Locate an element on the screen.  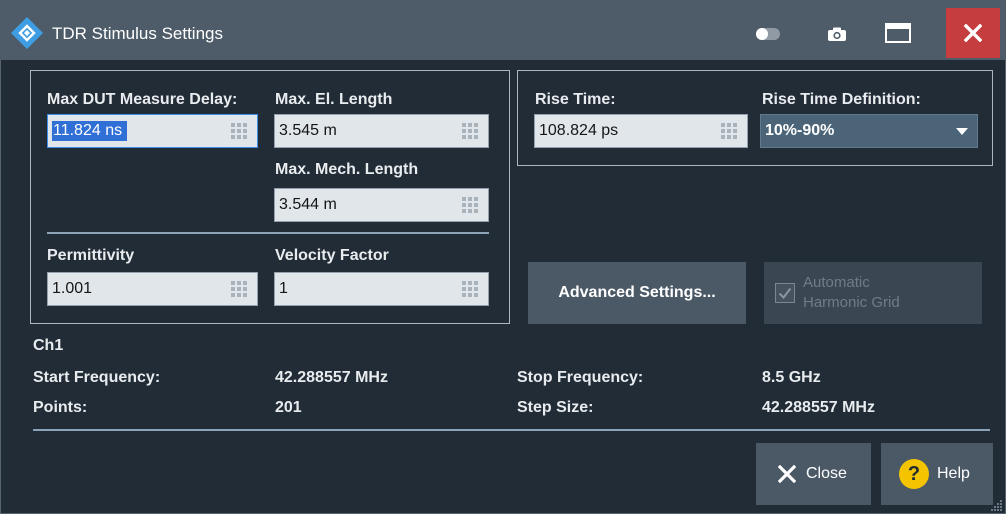
points-value: 201 is located at coordinates (288, 407).